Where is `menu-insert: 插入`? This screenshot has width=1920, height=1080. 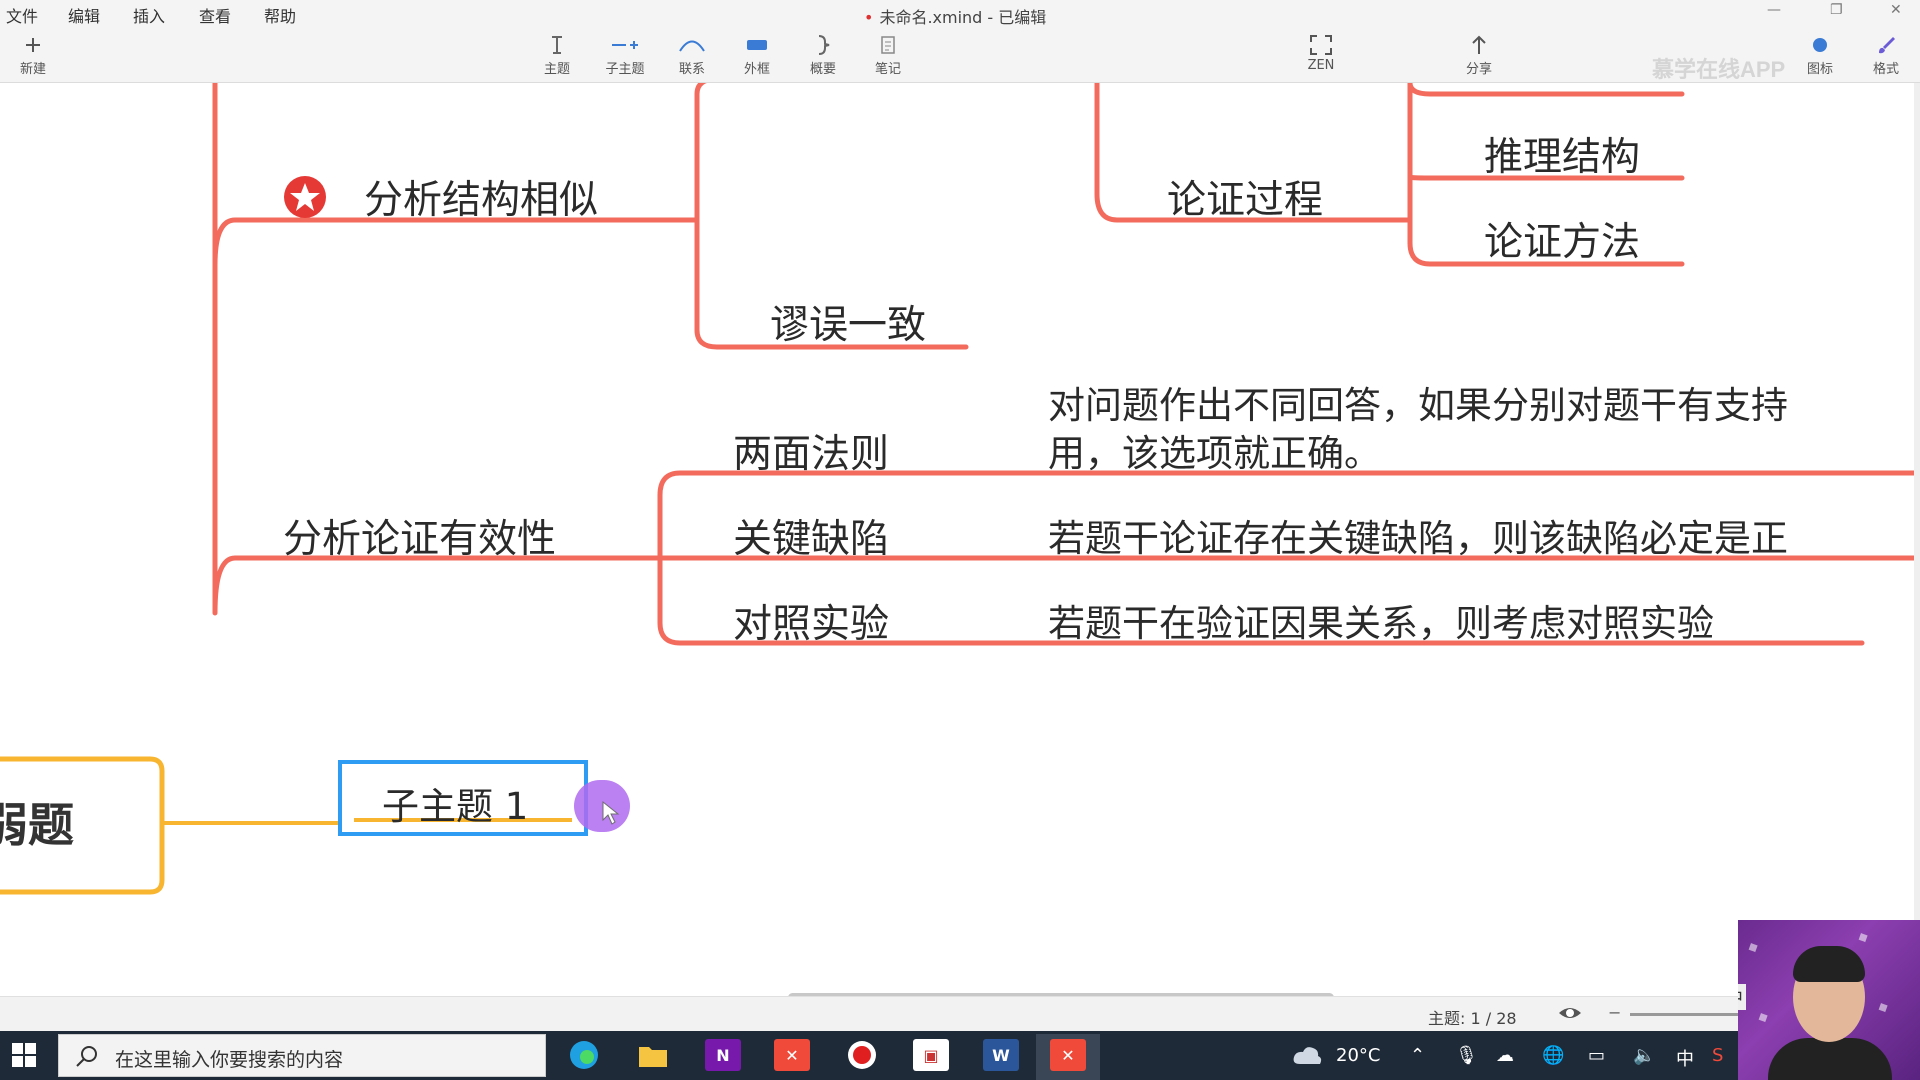
menu-insert: 插入 is located at coordinates (149, 15).